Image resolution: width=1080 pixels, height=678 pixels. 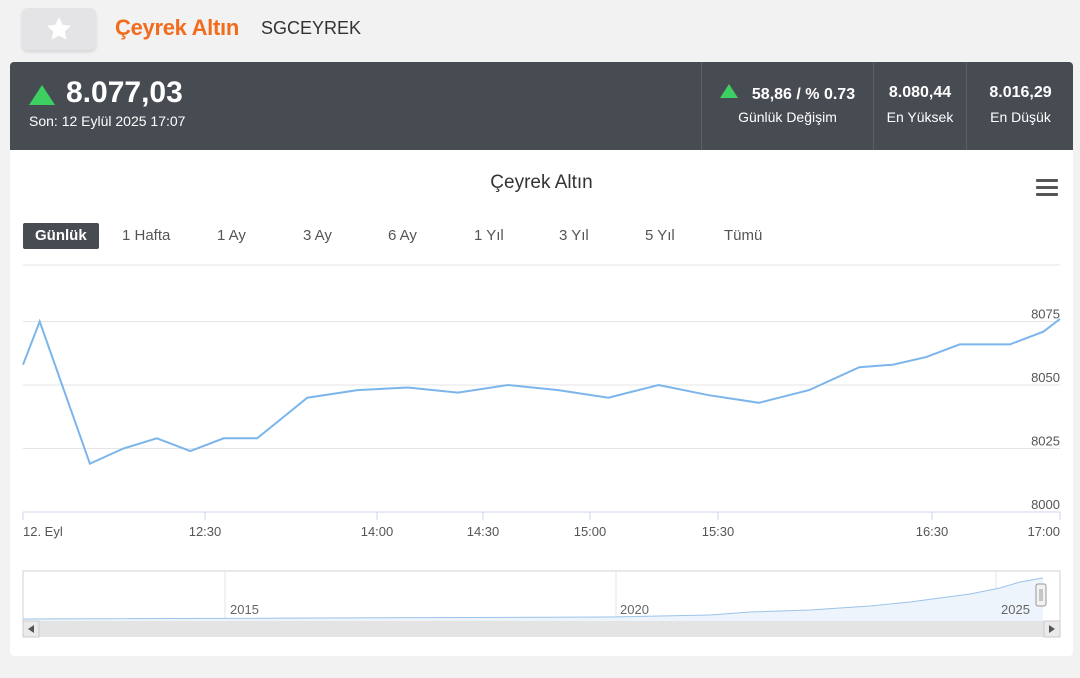 I want to click on instrument-title: Çeyrek Altın, so click(x=177, y=27).